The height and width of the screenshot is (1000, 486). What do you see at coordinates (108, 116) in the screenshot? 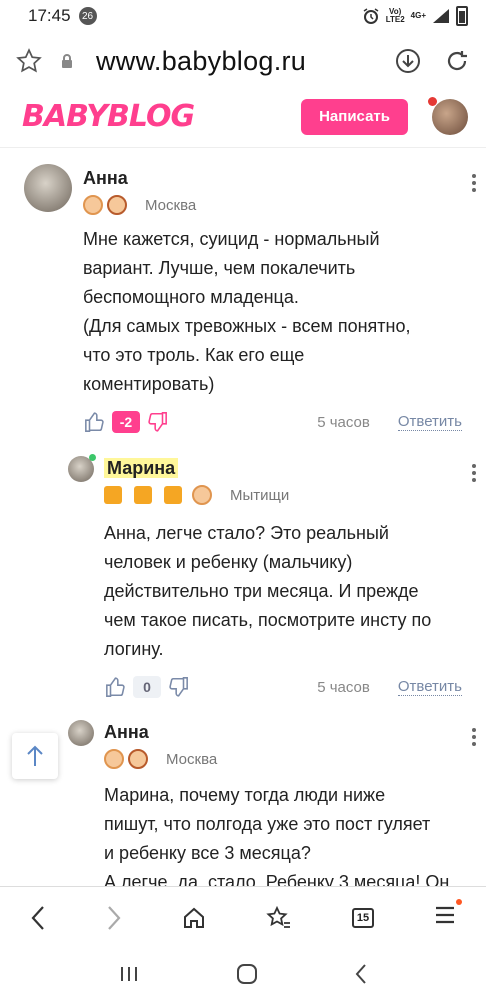
I see `babyblog-logo: BABYBLOG` at bounding box center [108, 116].